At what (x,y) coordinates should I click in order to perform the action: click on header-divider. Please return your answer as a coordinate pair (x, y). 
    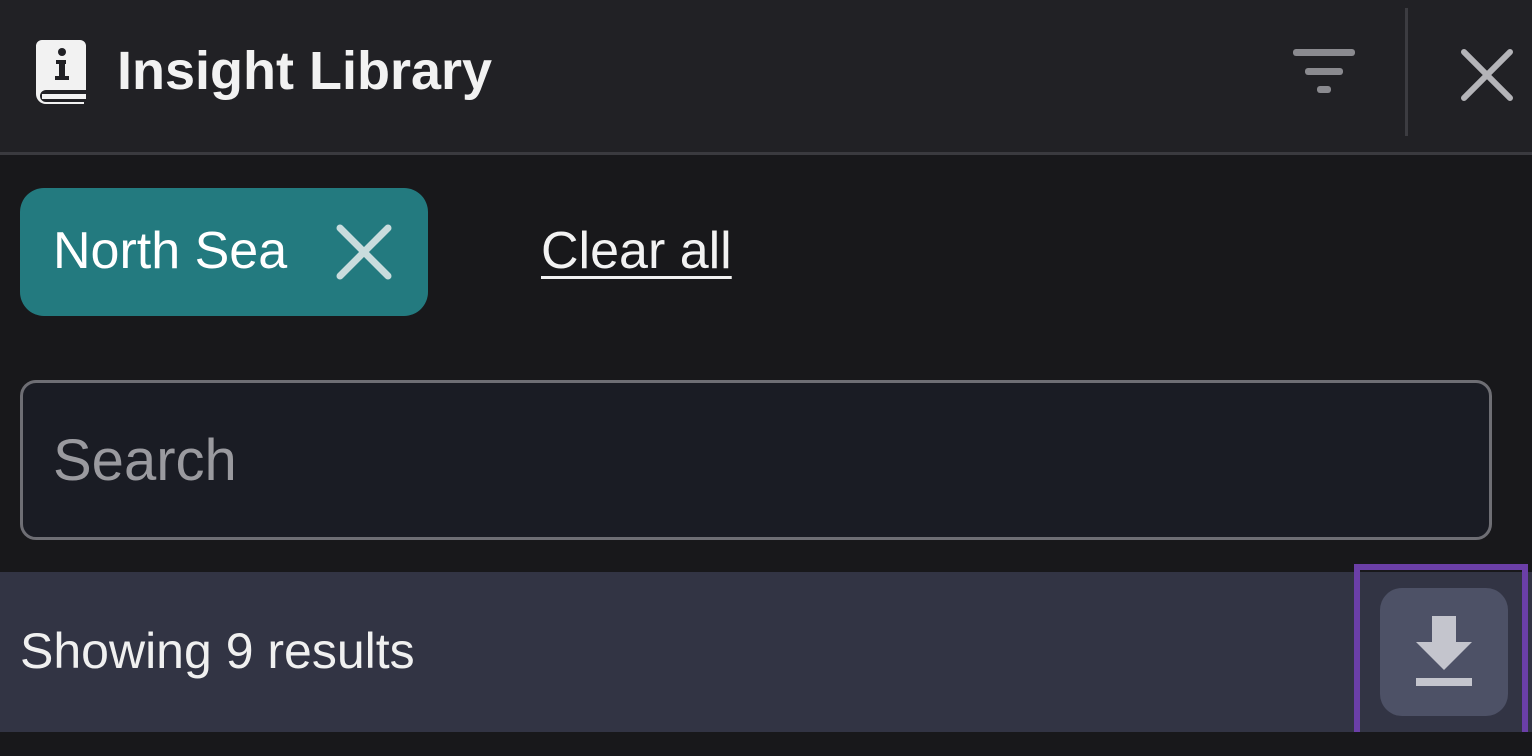
    Looking at the image, I should click on (1406, 72).